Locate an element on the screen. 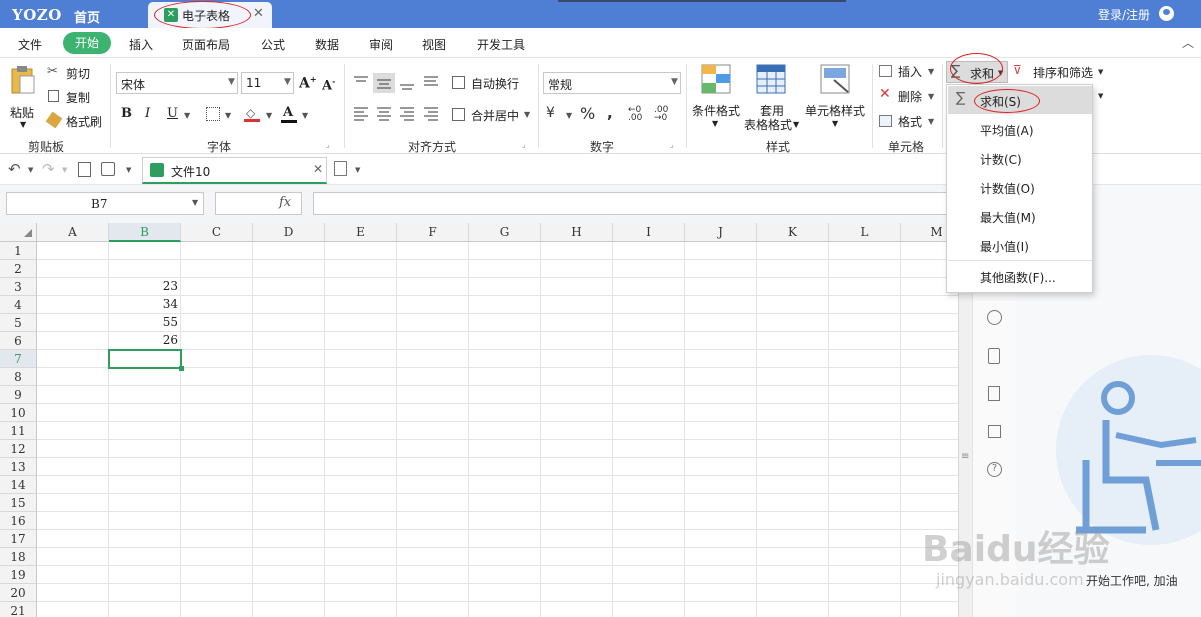  italic-button: I is located at coordinates (147, 113).